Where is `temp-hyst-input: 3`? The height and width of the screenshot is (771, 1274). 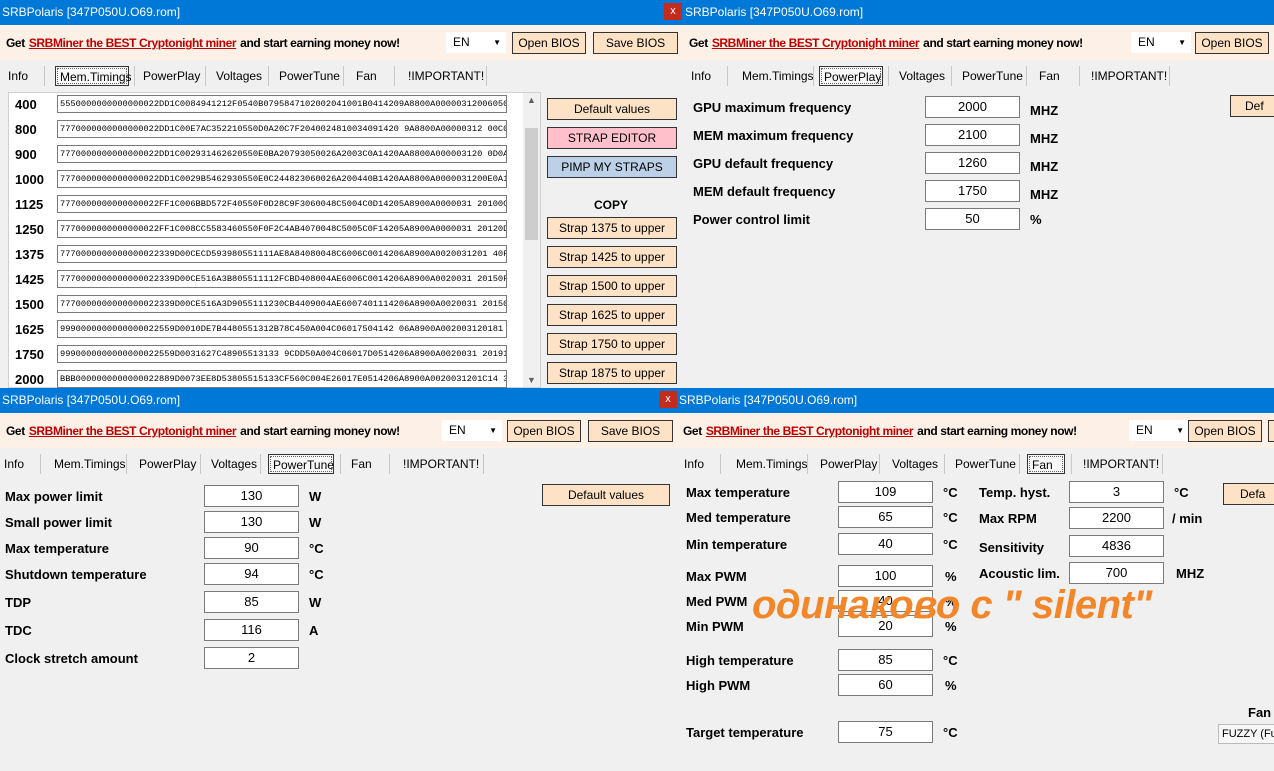 temp-hyst-input: 3 is located at coordinates (1116, 492).